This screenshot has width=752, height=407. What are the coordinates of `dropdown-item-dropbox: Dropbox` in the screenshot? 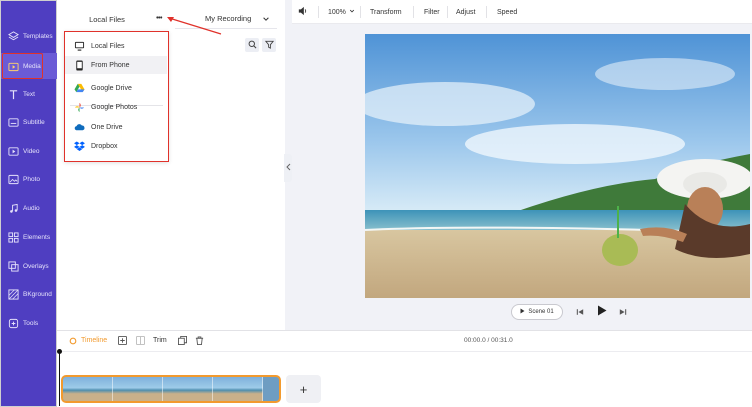 It's located at (116, 146).